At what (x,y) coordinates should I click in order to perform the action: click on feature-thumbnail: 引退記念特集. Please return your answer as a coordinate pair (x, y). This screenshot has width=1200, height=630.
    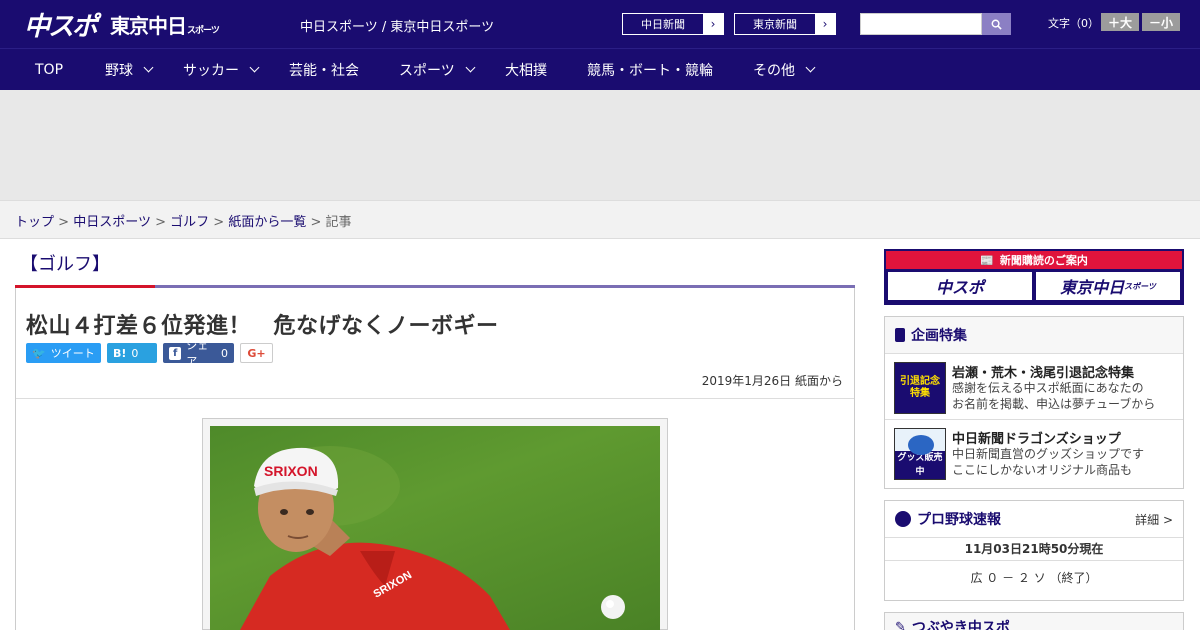
    Looking at the image, I should click on (920, 388).